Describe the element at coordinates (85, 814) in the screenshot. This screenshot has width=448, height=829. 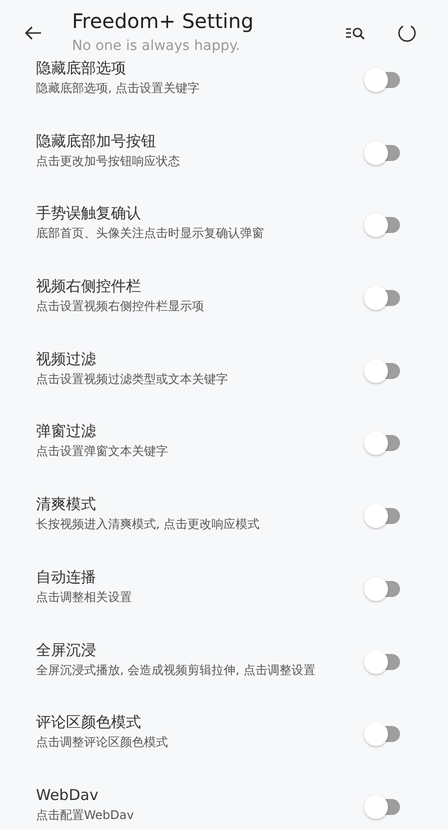
I see `setting-description: 点击配置WebDav` at that location.